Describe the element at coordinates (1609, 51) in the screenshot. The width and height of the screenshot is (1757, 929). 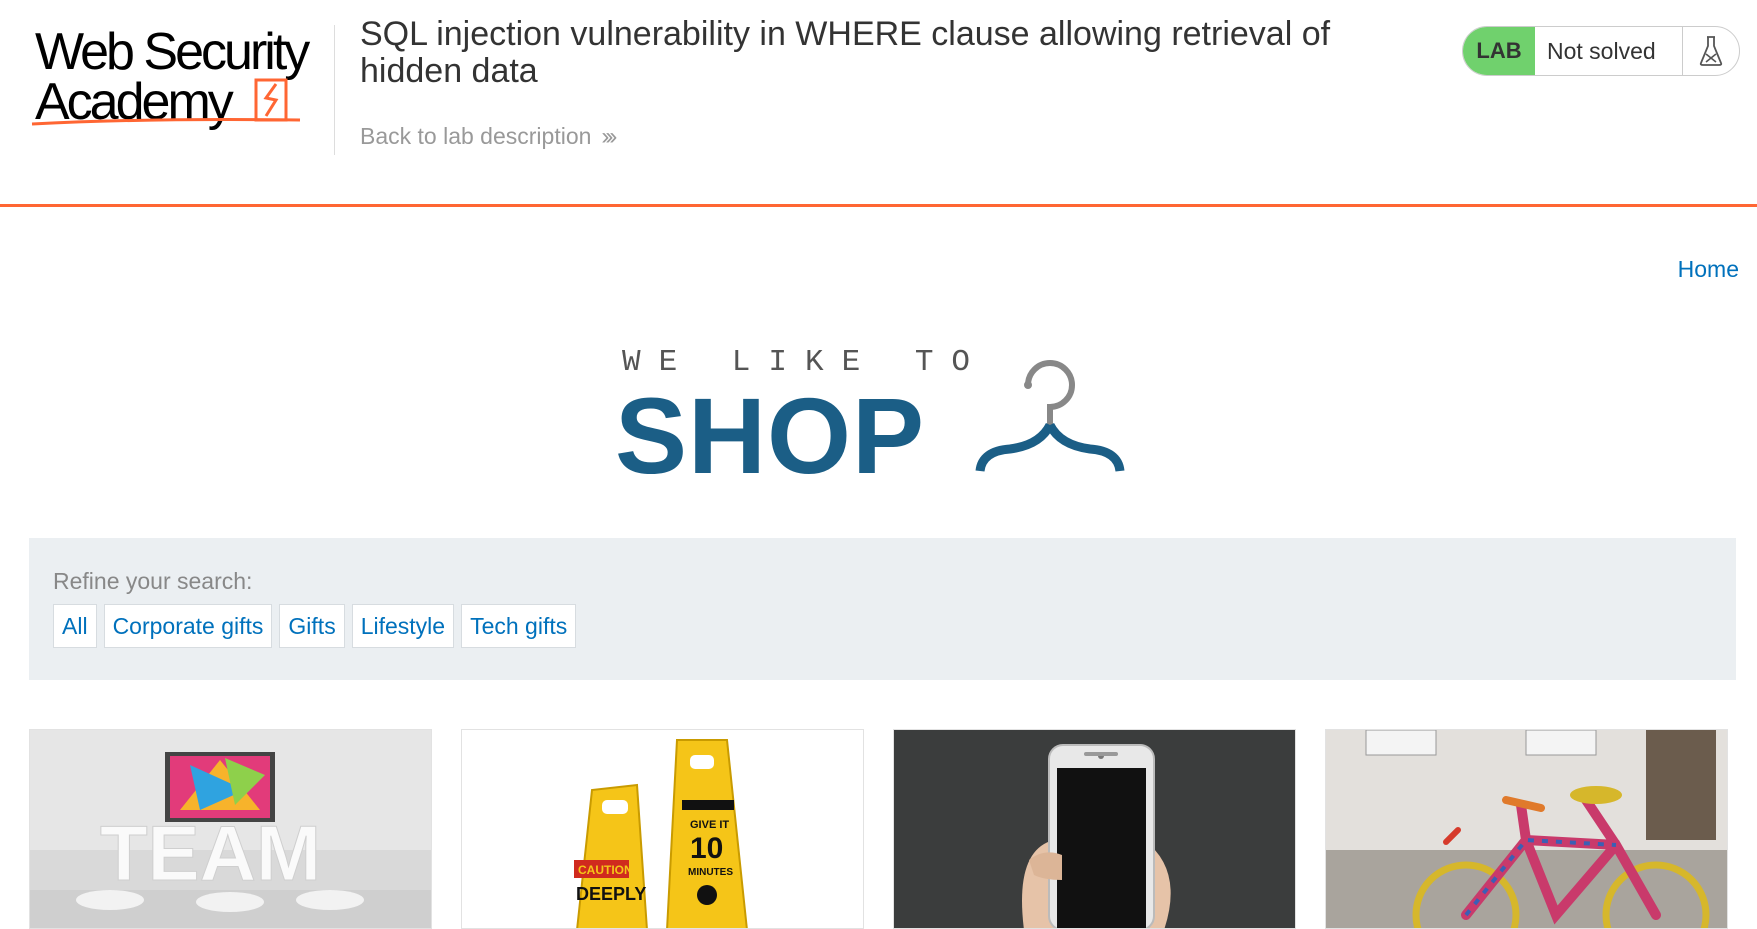
I see `lab-status-text: Not solved` at that location.